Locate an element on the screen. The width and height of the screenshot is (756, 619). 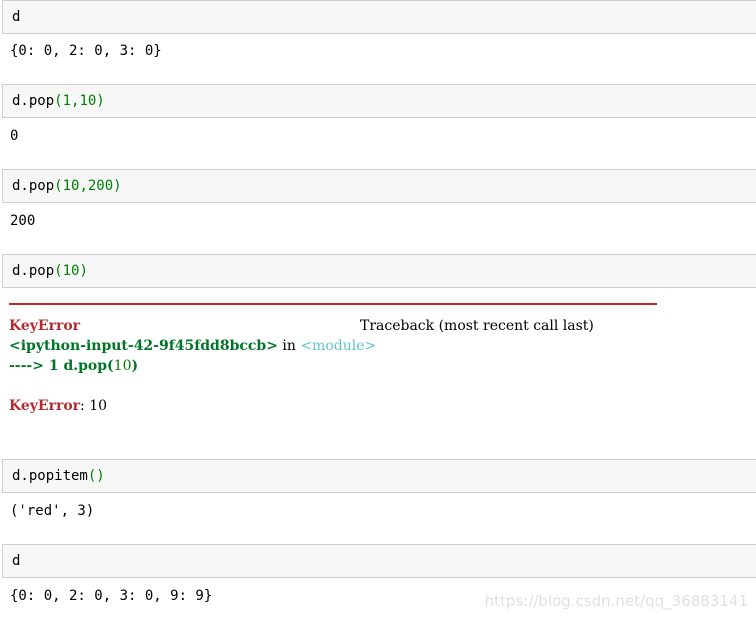
code-args: (1,10) is located at coordinates (79, 101).